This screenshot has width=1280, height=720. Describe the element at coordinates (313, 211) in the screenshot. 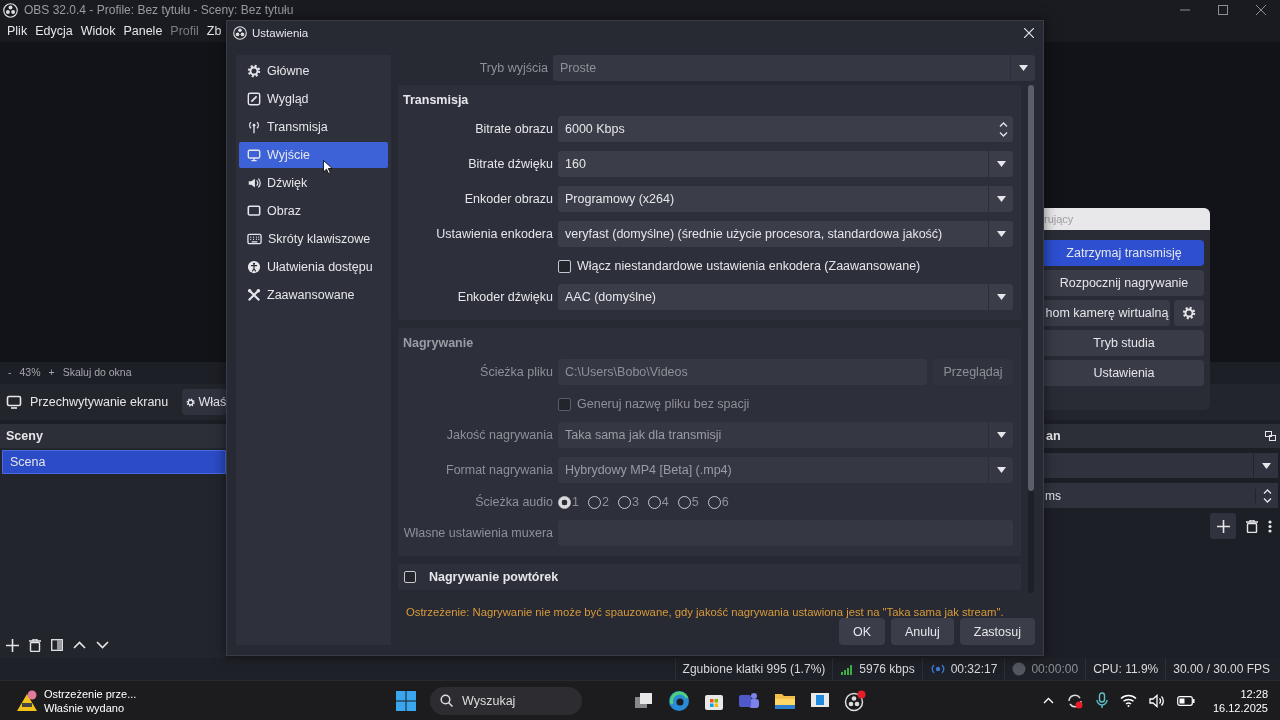

I see `nav-item: Obraz` at that location.